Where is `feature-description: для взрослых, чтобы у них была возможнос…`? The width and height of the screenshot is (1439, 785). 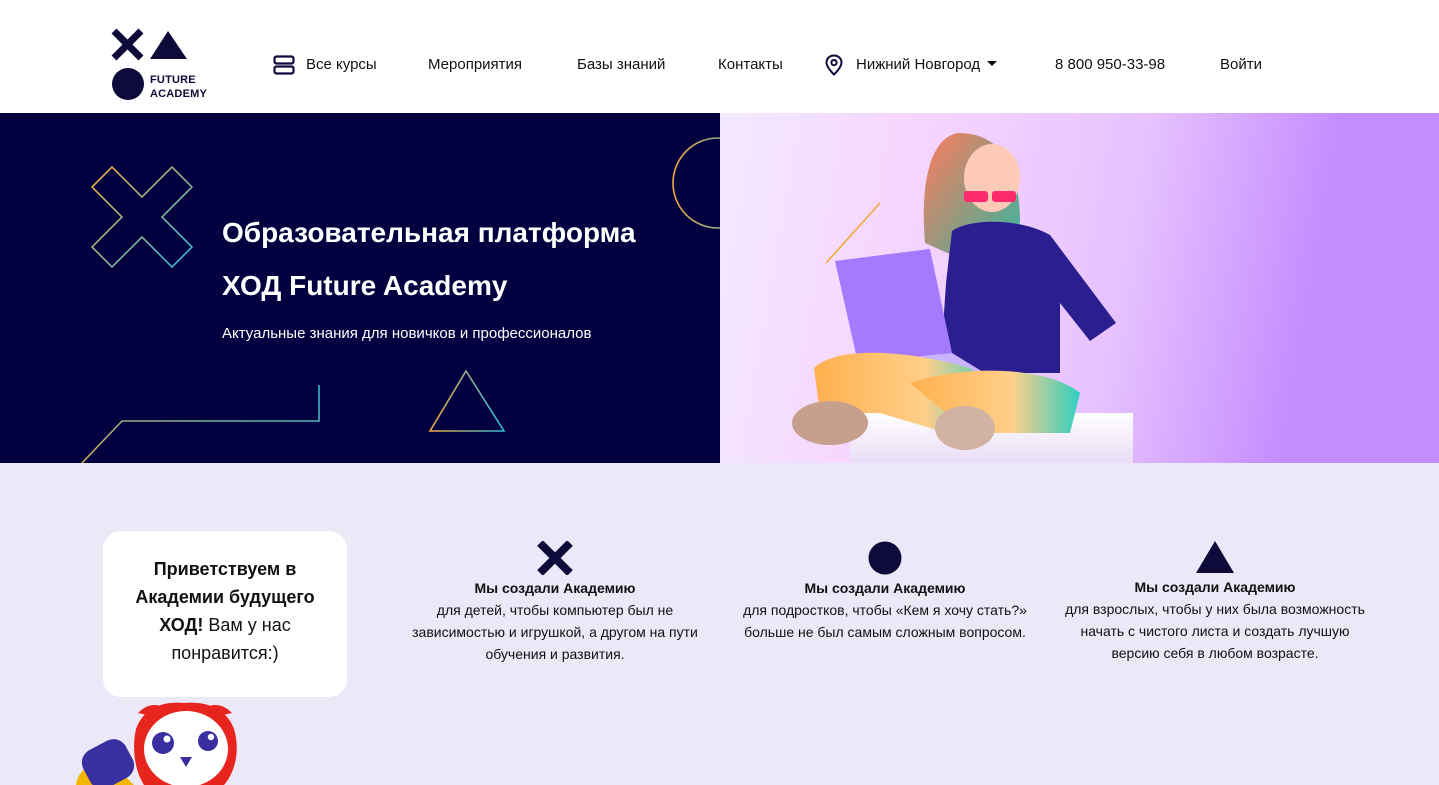 feature-description: для взрослых, чтобы у них была возможнос… is located at coordinates (1215, 631).